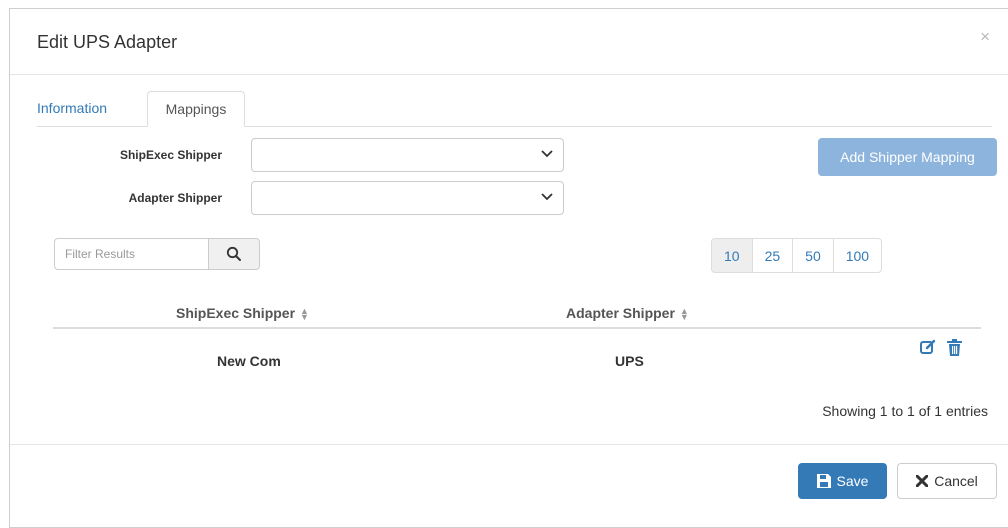 This screenshot has width=1008, height=528. I want to click on table-info: Showing 1 to 1 of 1 entries, so click(905, 411).